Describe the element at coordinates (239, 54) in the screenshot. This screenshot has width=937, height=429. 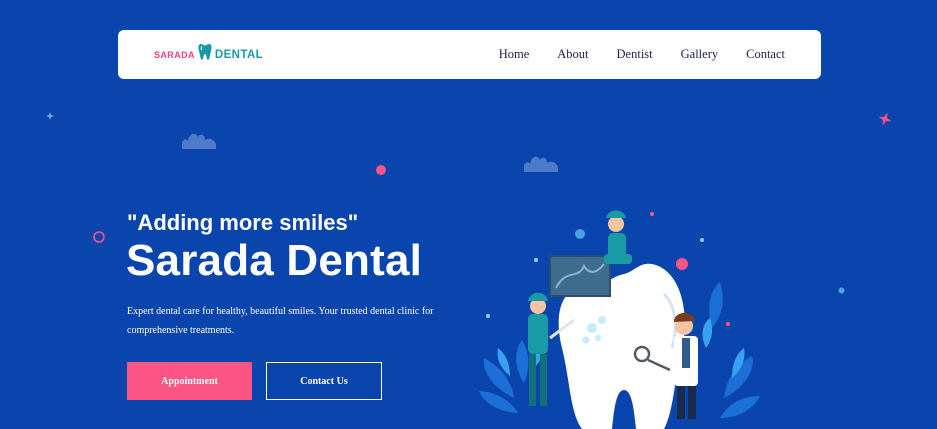
I see `brand-name-part2: DENTAL` at that location.